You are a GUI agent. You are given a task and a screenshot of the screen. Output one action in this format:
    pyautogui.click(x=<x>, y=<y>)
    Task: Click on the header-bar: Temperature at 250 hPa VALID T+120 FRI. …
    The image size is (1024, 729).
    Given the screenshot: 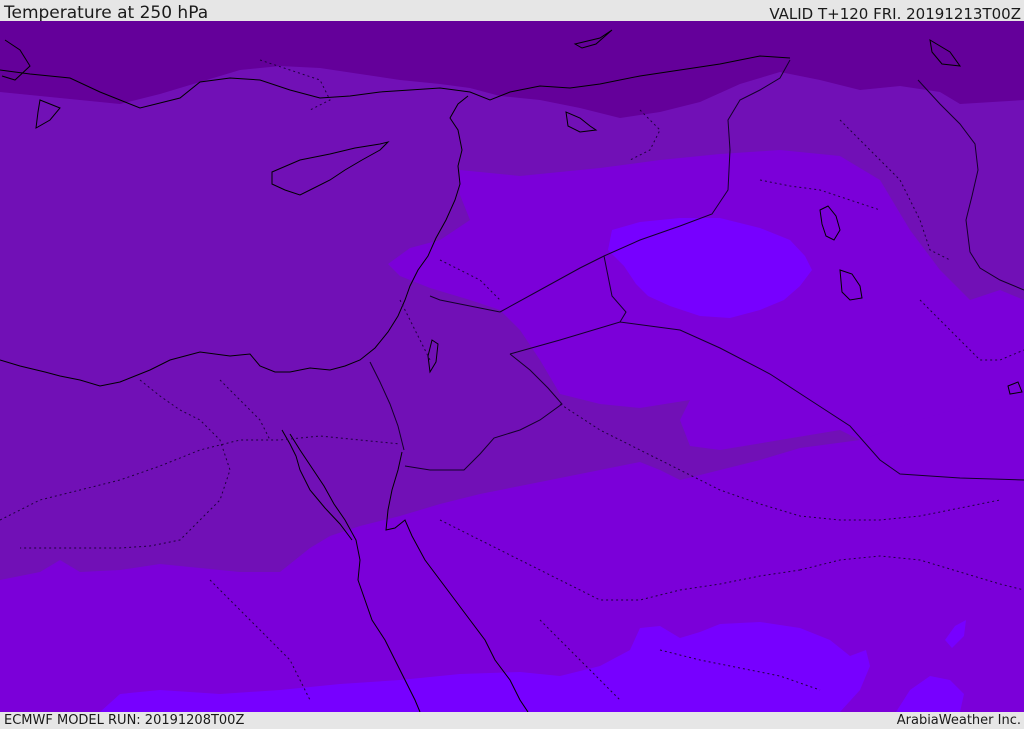 What is the action you would take?
    pyautogui.click(x=512, y=11)
    